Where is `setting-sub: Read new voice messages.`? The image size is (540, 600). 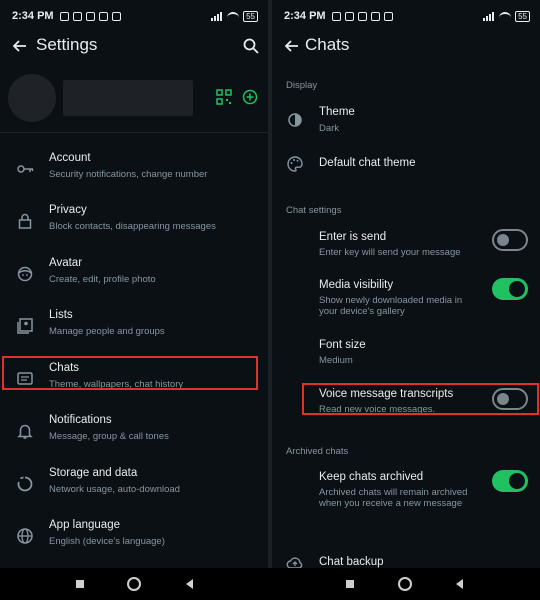
setting-sub: Read new voice messages. is located at coordinates (377, 409).